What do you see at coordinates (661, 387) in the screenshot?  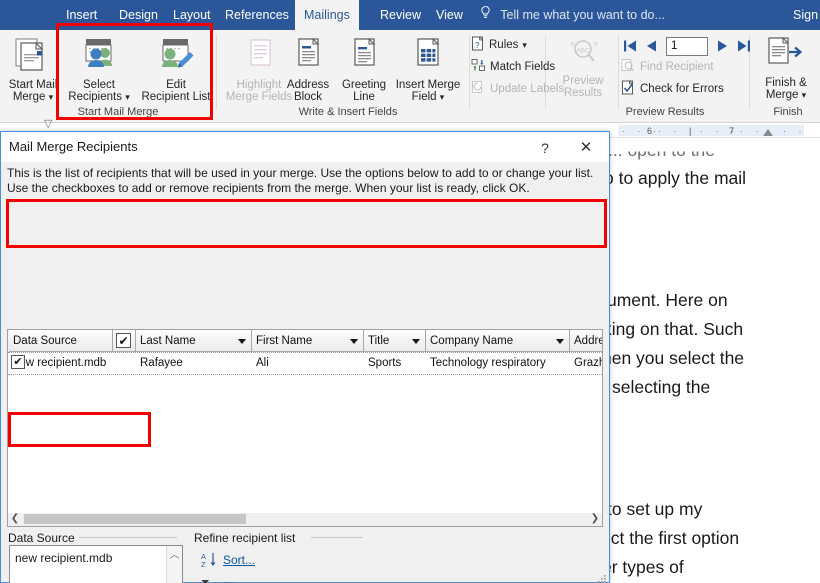 I see `document-text-line: selecting the` at bounding box center [661, 387].